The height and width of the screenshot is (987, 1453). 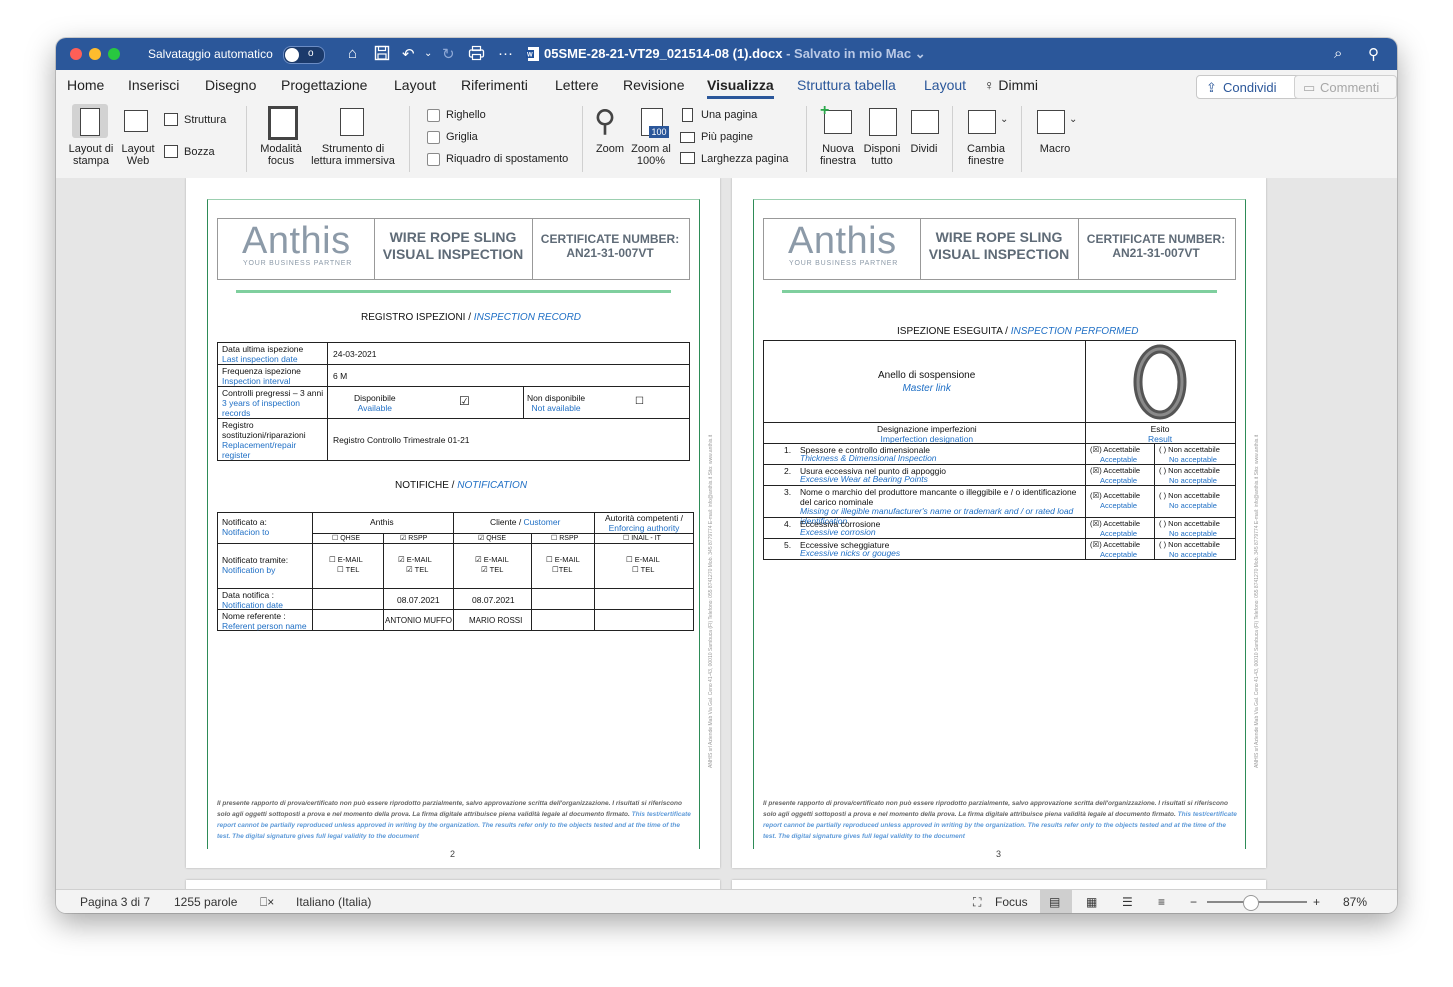 I want to click on una-pagina-label: Una pagina, so click(x=729, y=115).